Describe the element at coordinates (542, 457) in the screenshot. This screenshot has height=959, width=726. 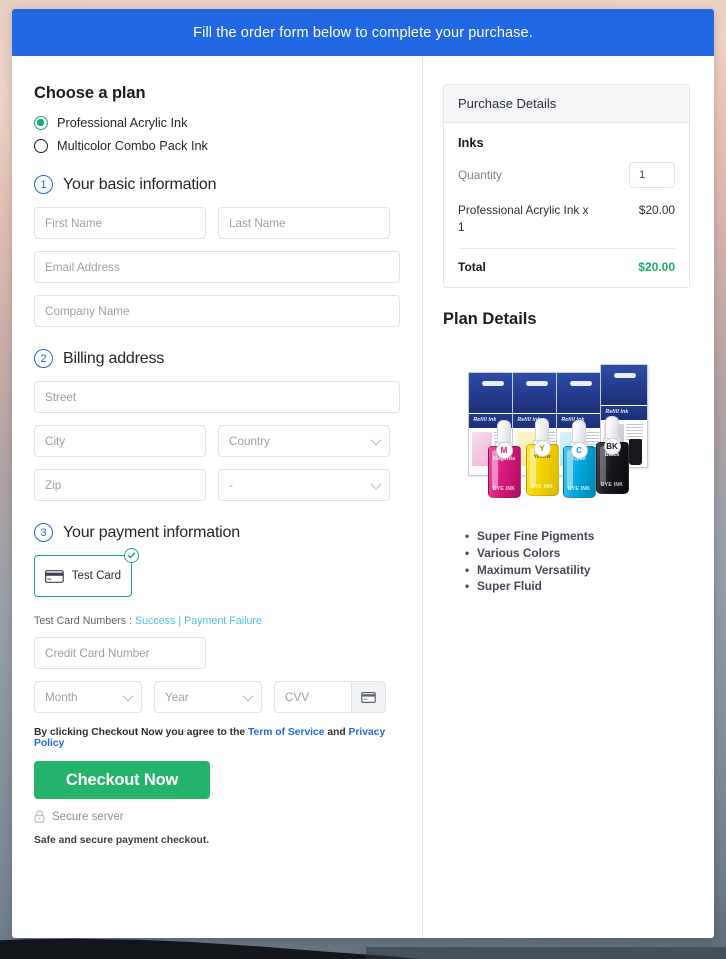
I see `ink-bottle-yellow: Yellow DYE INK Y` at that location.